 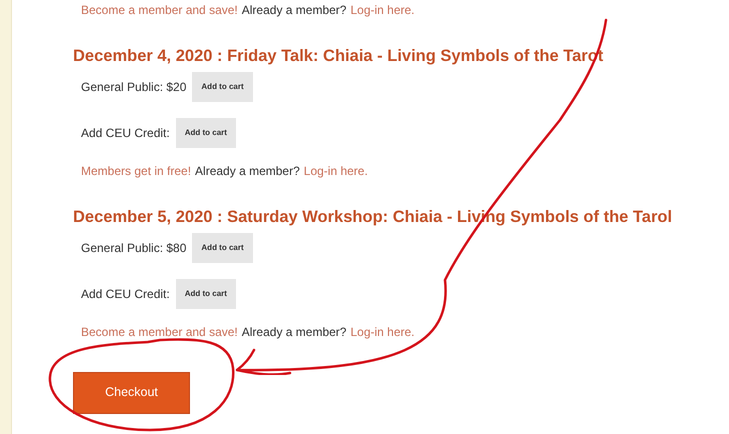 I want to click on member-link: Members get in free!, so click(x=136, y=171).